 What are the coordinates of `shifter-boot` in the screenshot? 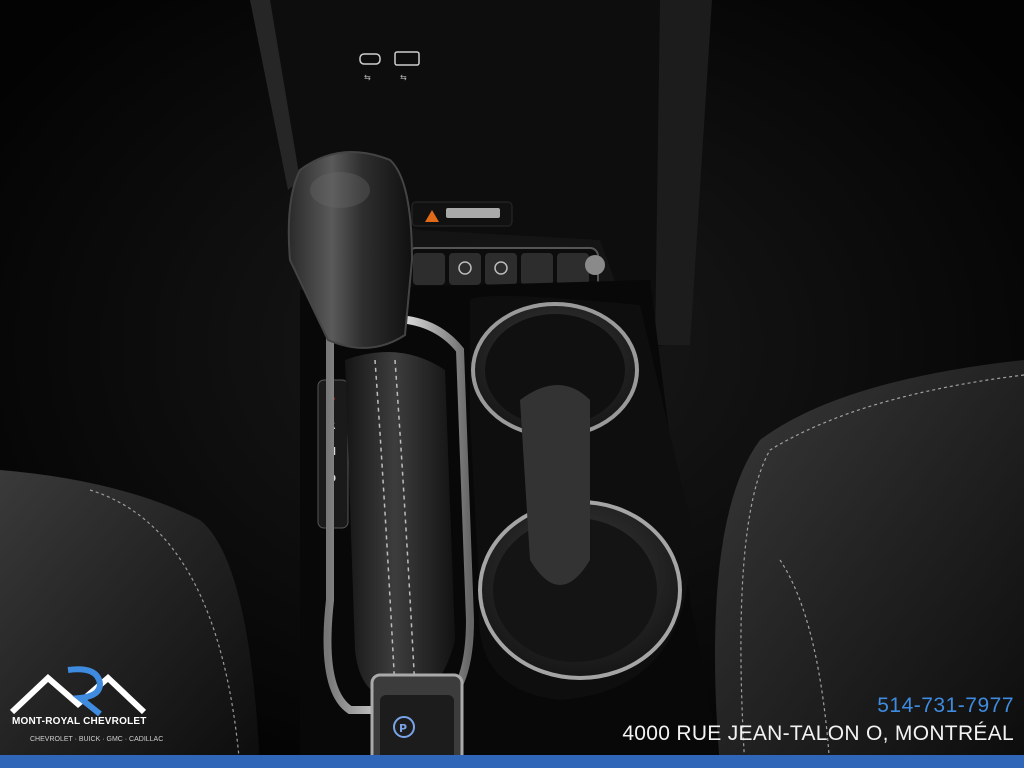 It's located at (400, 526).